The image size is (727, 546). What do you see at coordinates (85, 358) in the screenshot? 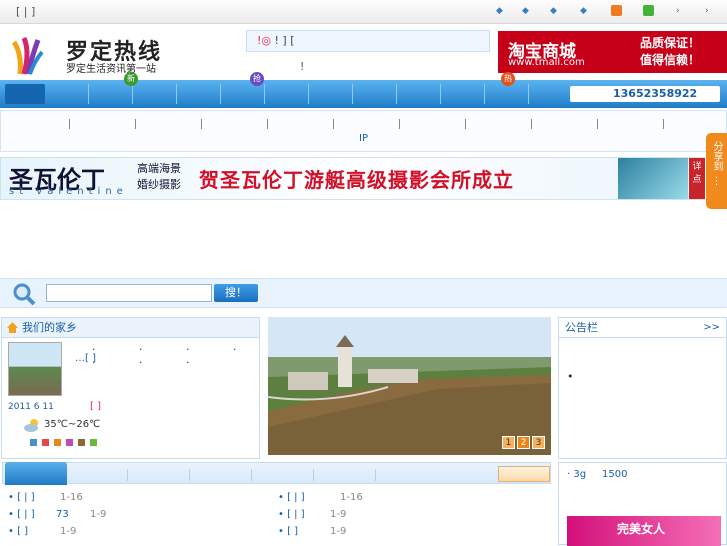
I see `hometown-more-link: …[ ]` at bounding box center [85, 358].